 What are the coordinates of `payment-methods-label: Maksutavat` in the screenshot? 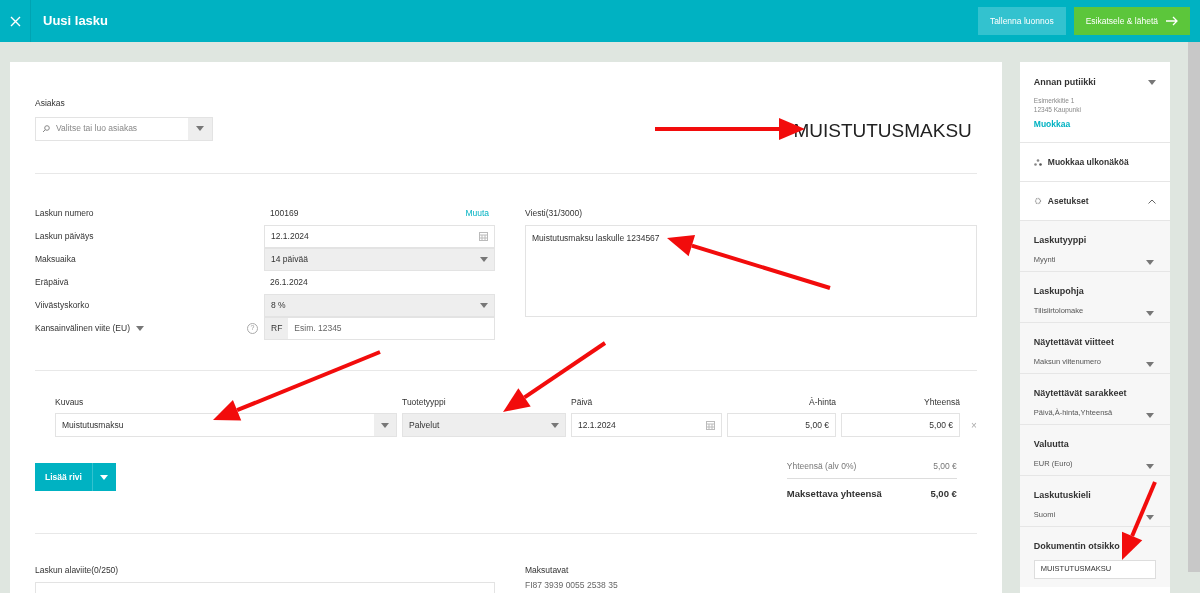 It's located at (547, 570).